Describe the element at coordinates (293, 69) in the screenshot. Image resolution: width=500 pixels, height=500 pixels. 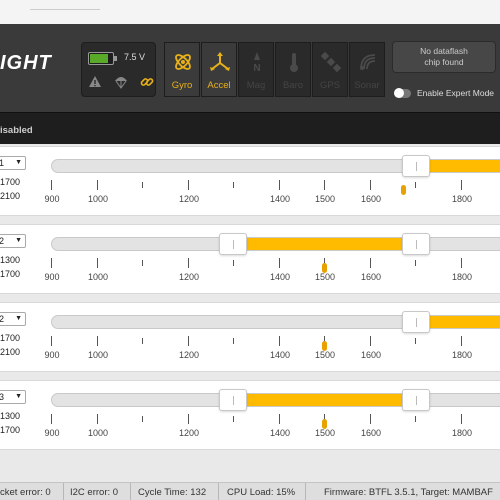
I see `sensor-baro: Baro` at that location.